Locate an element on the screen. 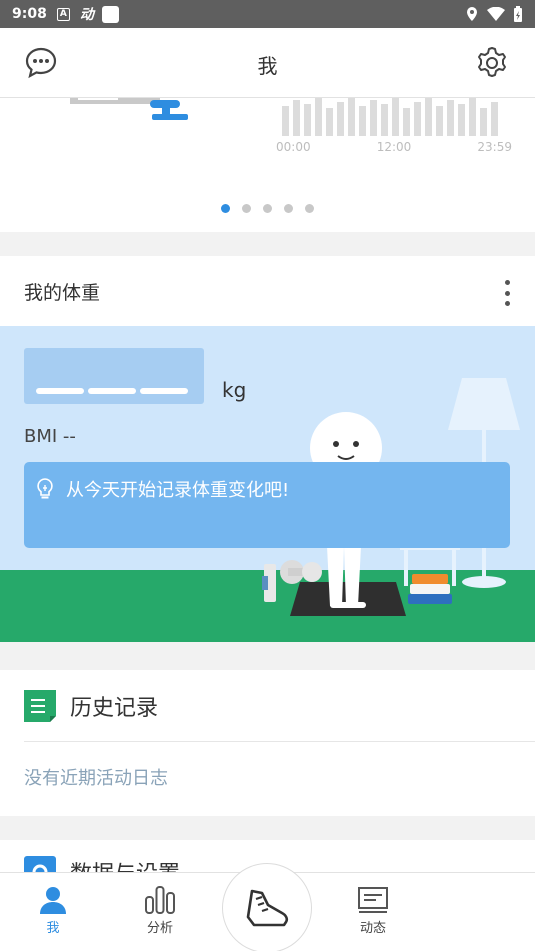 The height and width of the screenshot is (951, 535). page-title: 我 is located at coordinates (267, 66).